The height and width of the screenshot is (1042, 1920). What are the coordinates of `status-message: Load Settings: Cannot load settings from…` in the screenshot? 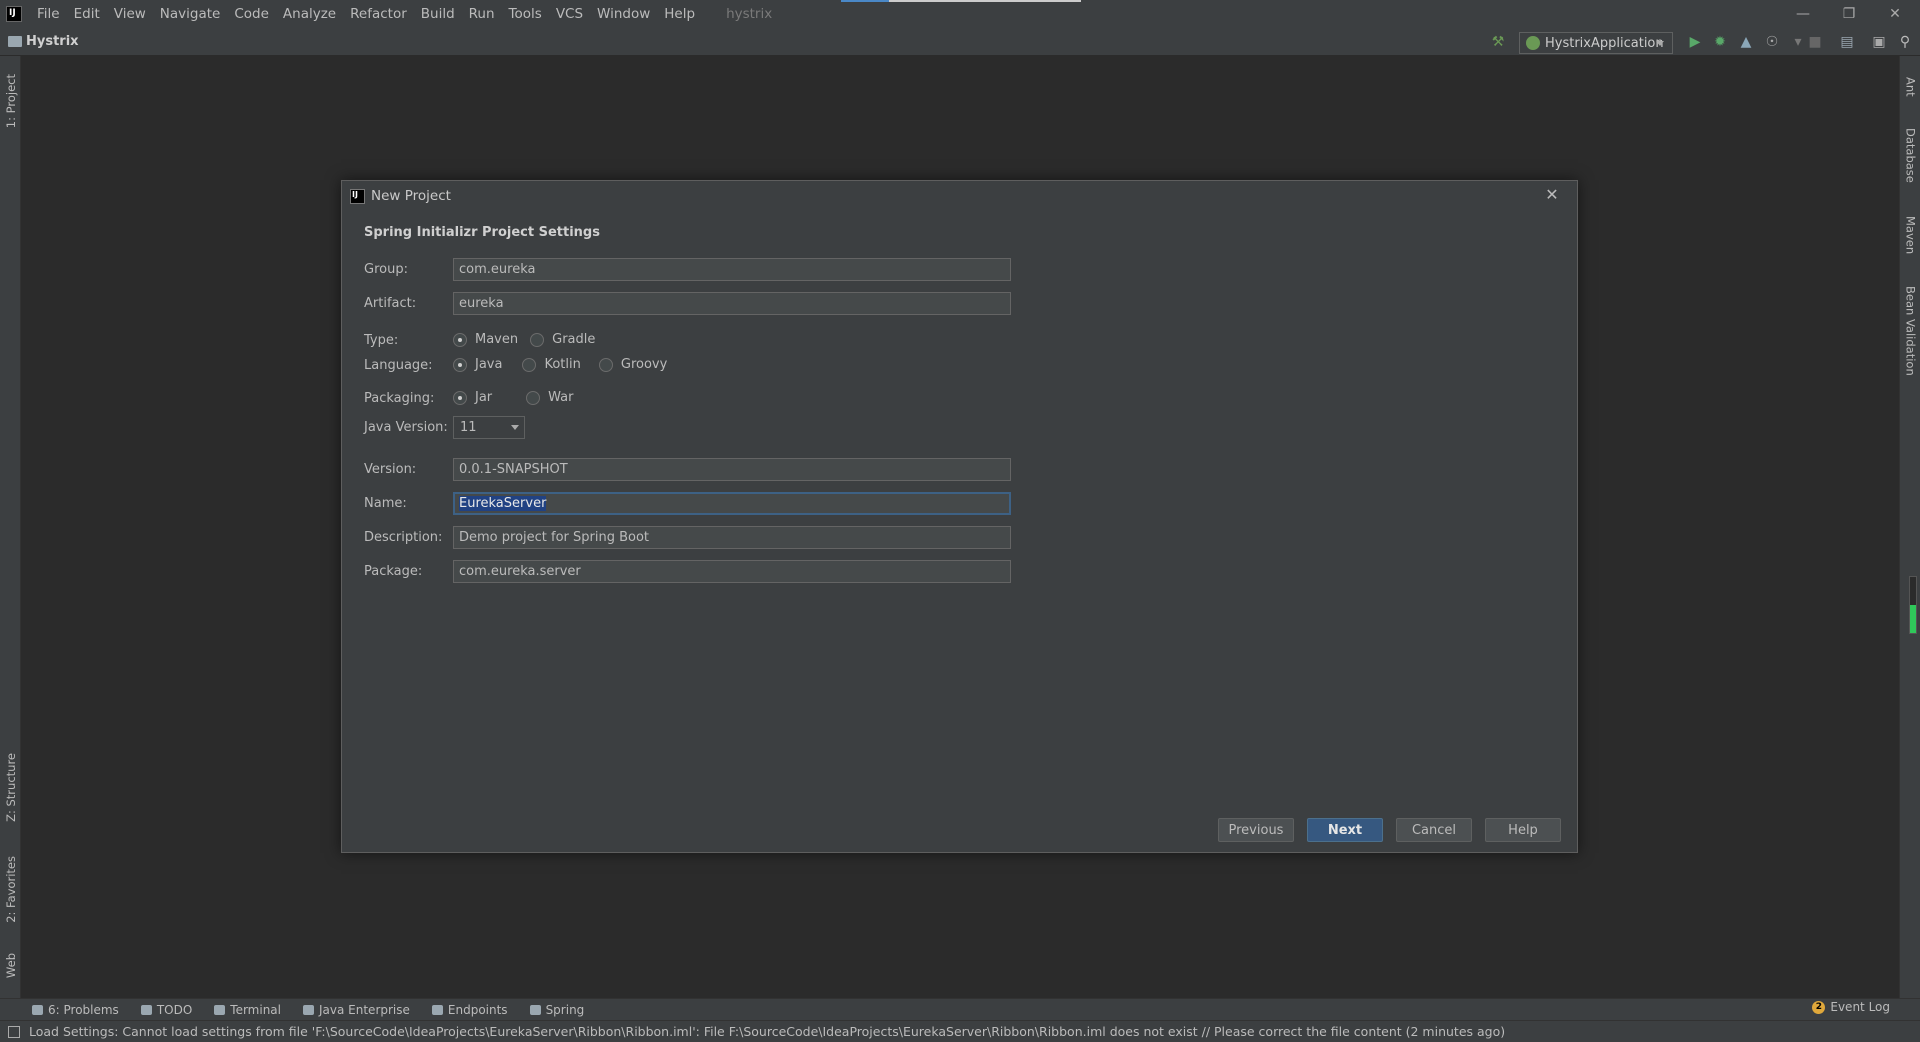 It's located at (767, 1031).